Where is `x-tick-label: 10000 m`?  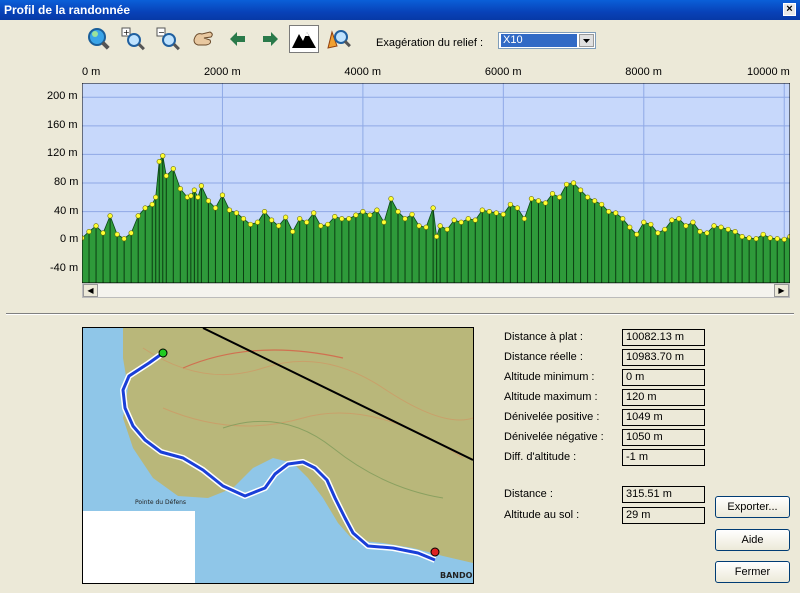 x-tick-label: 10000 m is located at coordinates (768, 72).